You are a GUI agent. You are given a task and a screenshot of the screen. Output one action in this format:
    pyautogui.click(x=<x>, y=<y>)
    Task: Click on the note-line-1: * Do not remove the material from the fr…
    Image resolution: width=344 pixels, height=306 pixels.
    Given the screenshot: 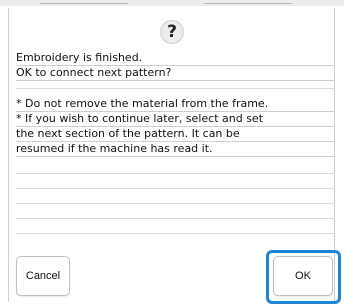 What is the action you would take?
    pyautogui.click(x=175, y=104)
    